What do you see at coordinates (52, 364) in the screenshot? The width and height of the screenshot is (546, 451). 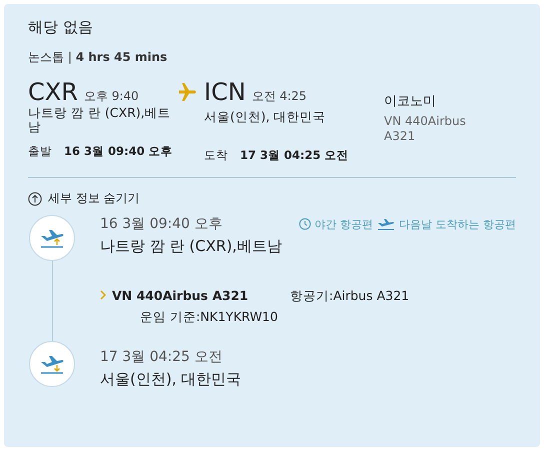 I see `landing-icon` at bounding box center [52, 364].